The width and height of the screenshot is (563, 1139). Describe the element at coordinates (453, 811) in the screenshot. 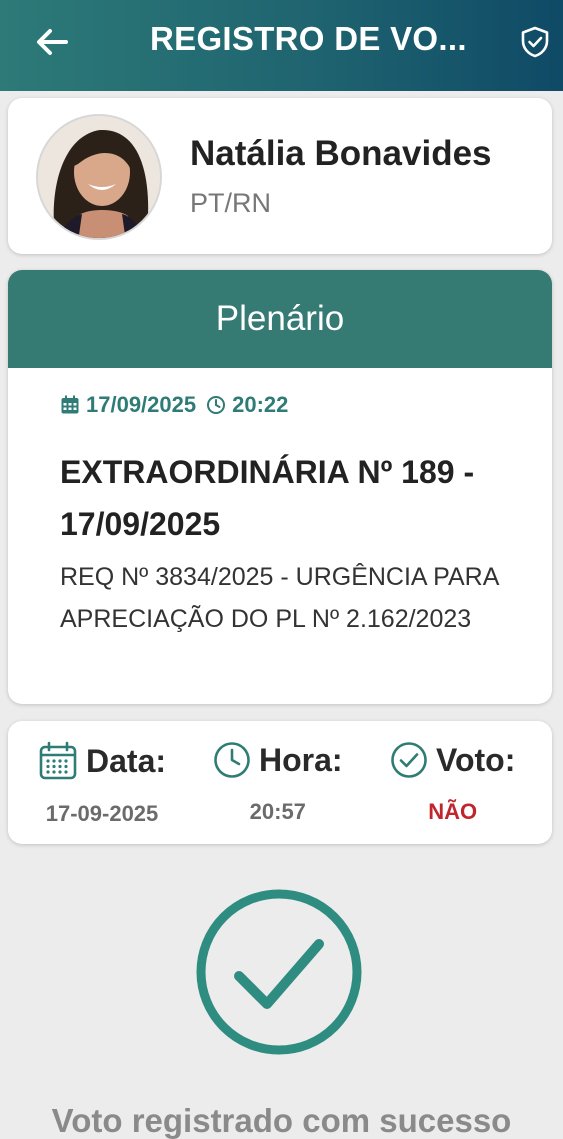

I see `vote-choice-value: NÃO` at that location.